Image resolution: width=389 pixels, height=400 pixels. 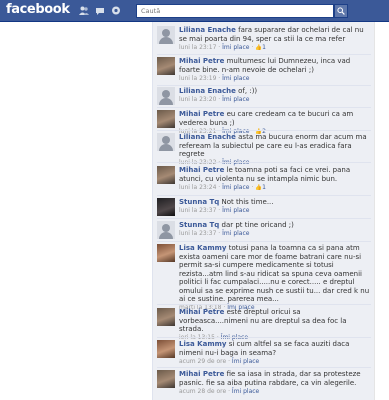 I want to click on search-button, so click(x=341, y=11).